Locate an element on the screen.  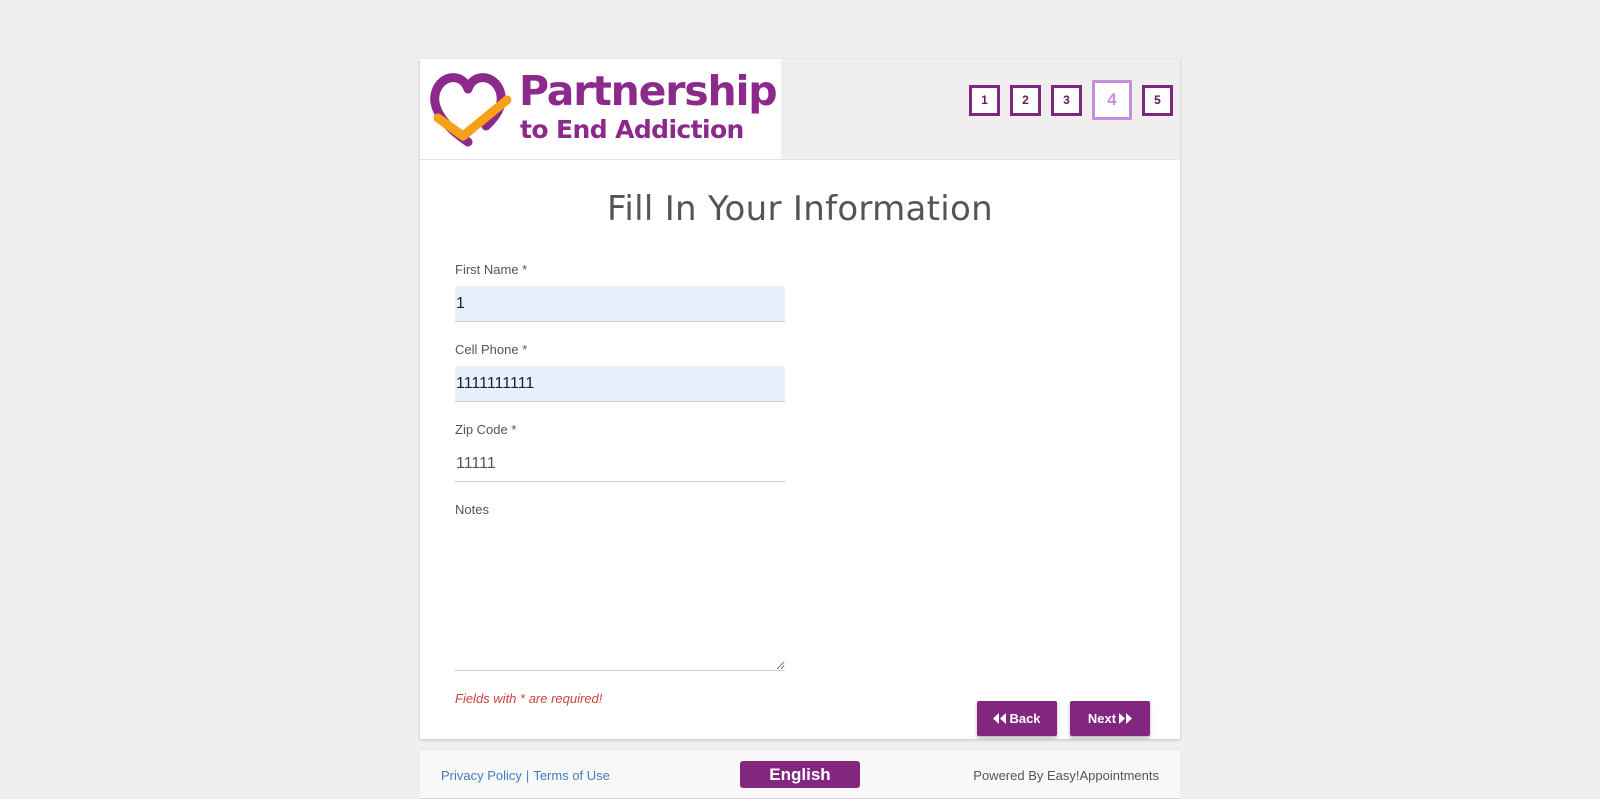
heart-check-logo-icon is located at coordinates (471, 110).